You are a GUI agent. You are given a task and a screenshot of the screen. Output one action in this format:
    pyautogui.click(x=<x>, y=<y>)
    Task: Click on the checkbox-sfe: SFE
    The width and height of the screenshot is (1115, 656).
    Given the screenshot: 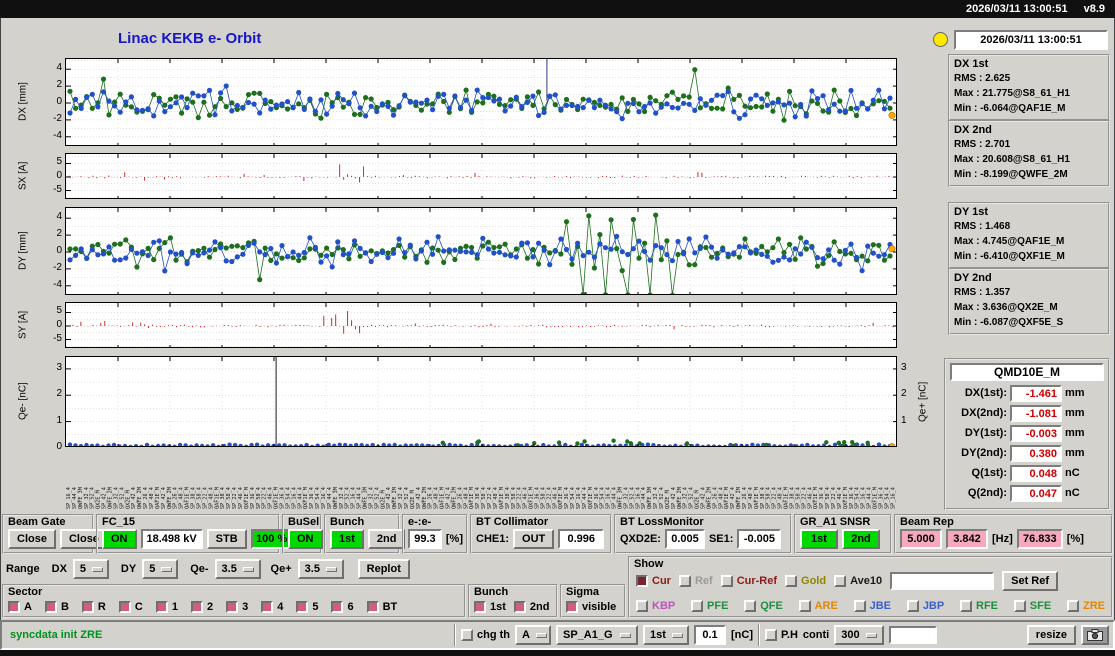 What is the action you would take?
    pyautogui.click(x=1032, y=606)
    